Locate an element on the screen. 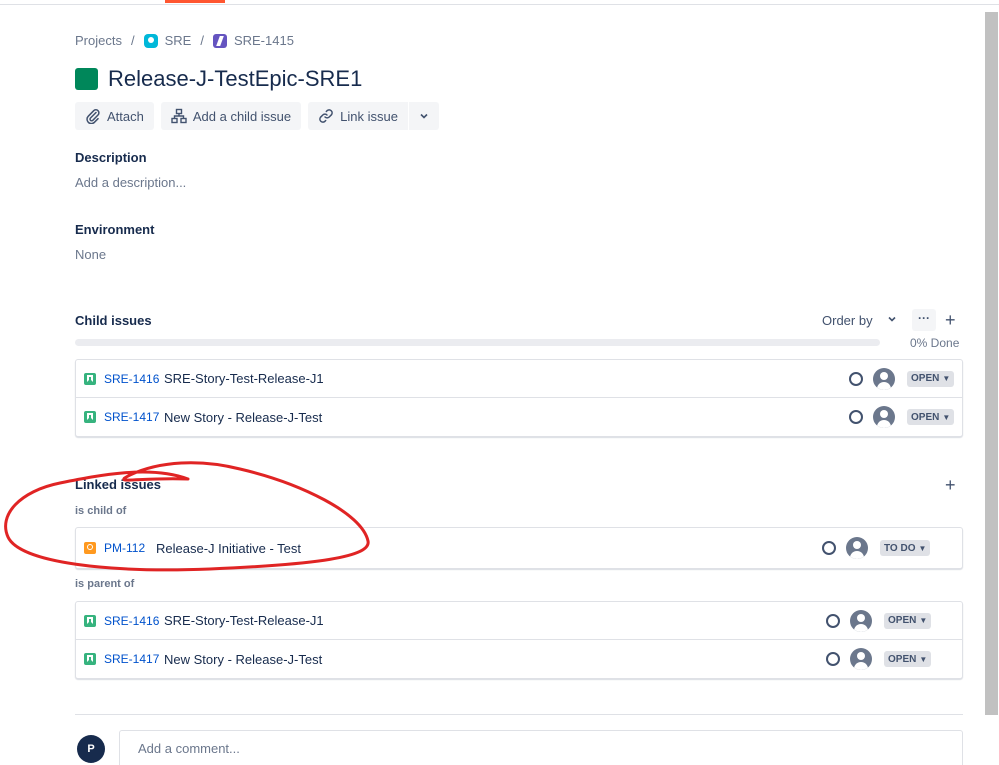  order-by-dropdown: Order by is located at coordinates (859, 320).